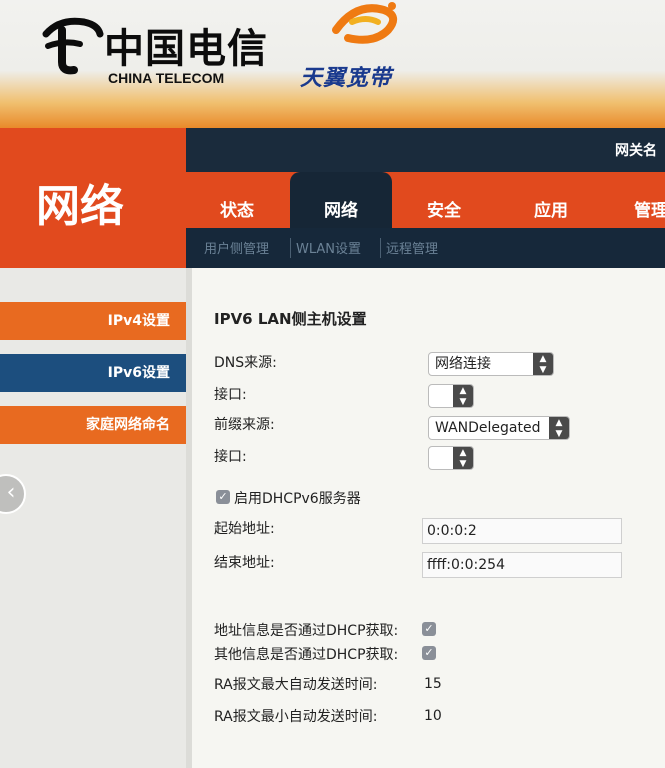 Image resolution: width=665 pixels, height=768 pixels. What do you see at coordinates (444, 200) in the screenshot?
I see `tab-security: 安全` at bounding box center [444, 200].